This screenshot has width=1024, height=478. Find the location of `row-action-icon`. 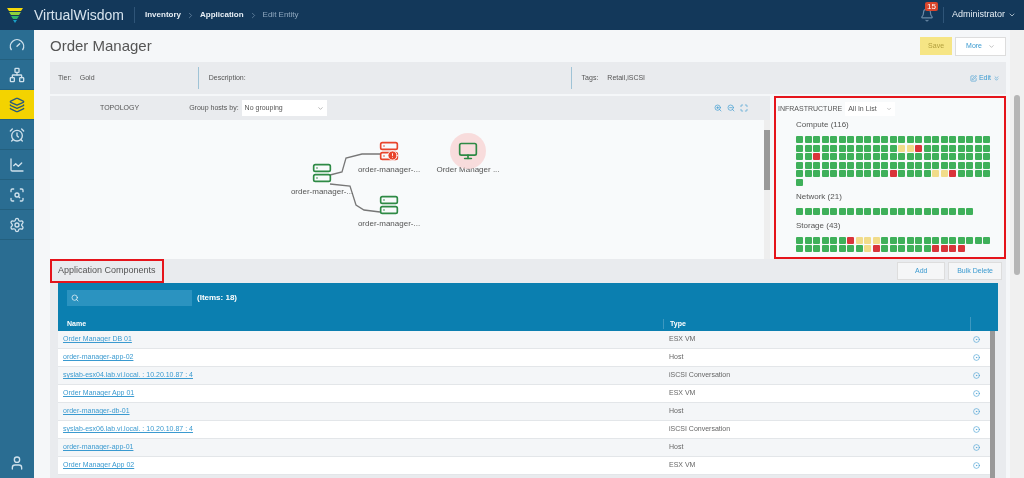

row-action-icon is located at coordinates (976, 411).